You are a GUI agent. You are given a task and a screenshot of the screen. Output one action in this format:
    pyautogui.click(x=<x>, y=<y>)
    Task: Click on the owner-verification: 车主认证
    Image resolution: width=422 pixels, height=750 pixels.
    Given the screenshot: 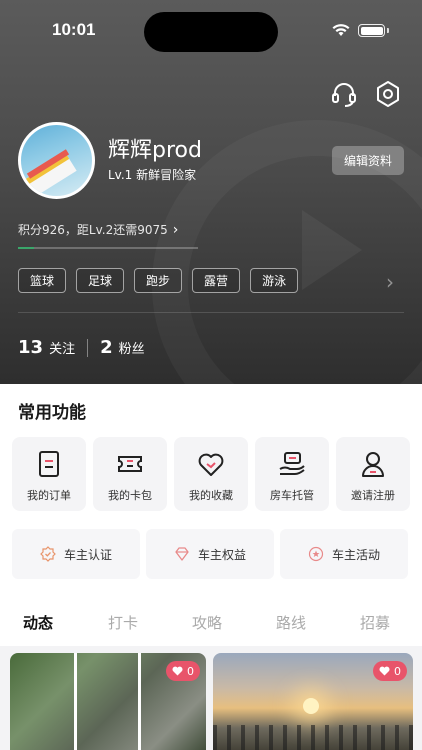 What is the action you would take?
    pyautogui.click(x=76, y=554)
    